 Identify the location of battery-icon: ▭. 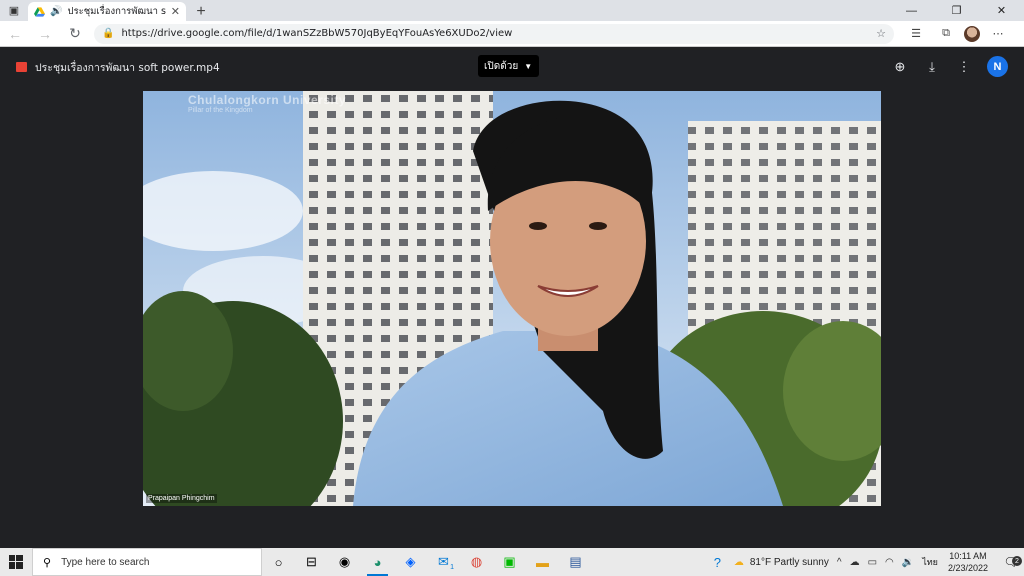
(872, 562).